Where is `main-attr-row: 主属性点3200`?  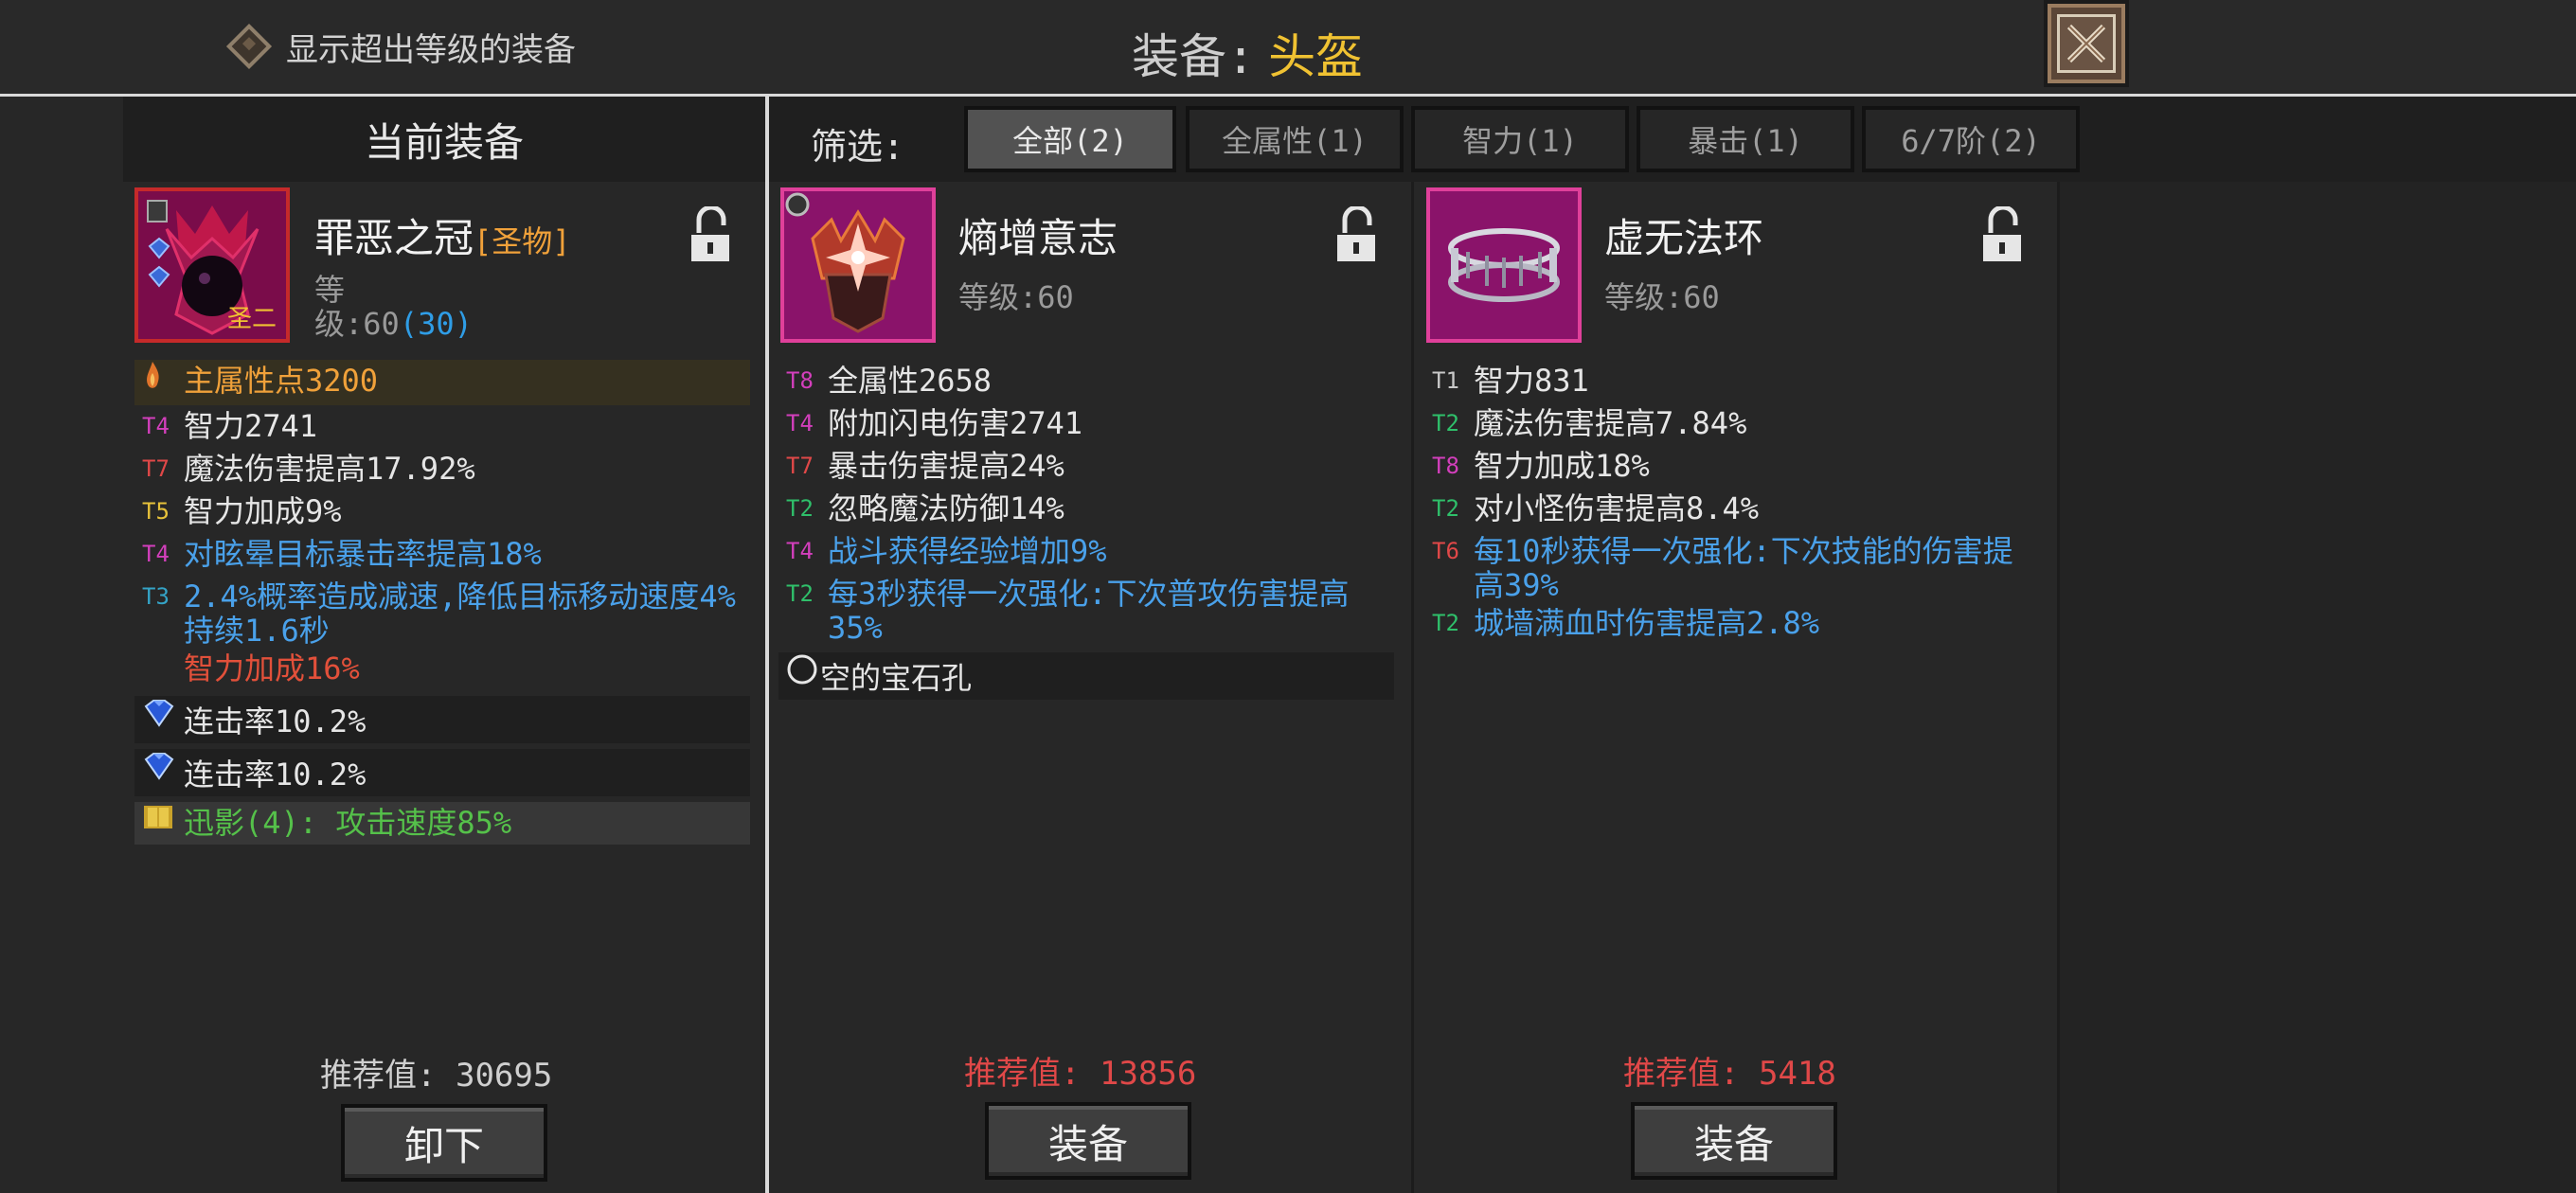
main-attr-row: 主属性点3200 is located at coordinates (442, 382).